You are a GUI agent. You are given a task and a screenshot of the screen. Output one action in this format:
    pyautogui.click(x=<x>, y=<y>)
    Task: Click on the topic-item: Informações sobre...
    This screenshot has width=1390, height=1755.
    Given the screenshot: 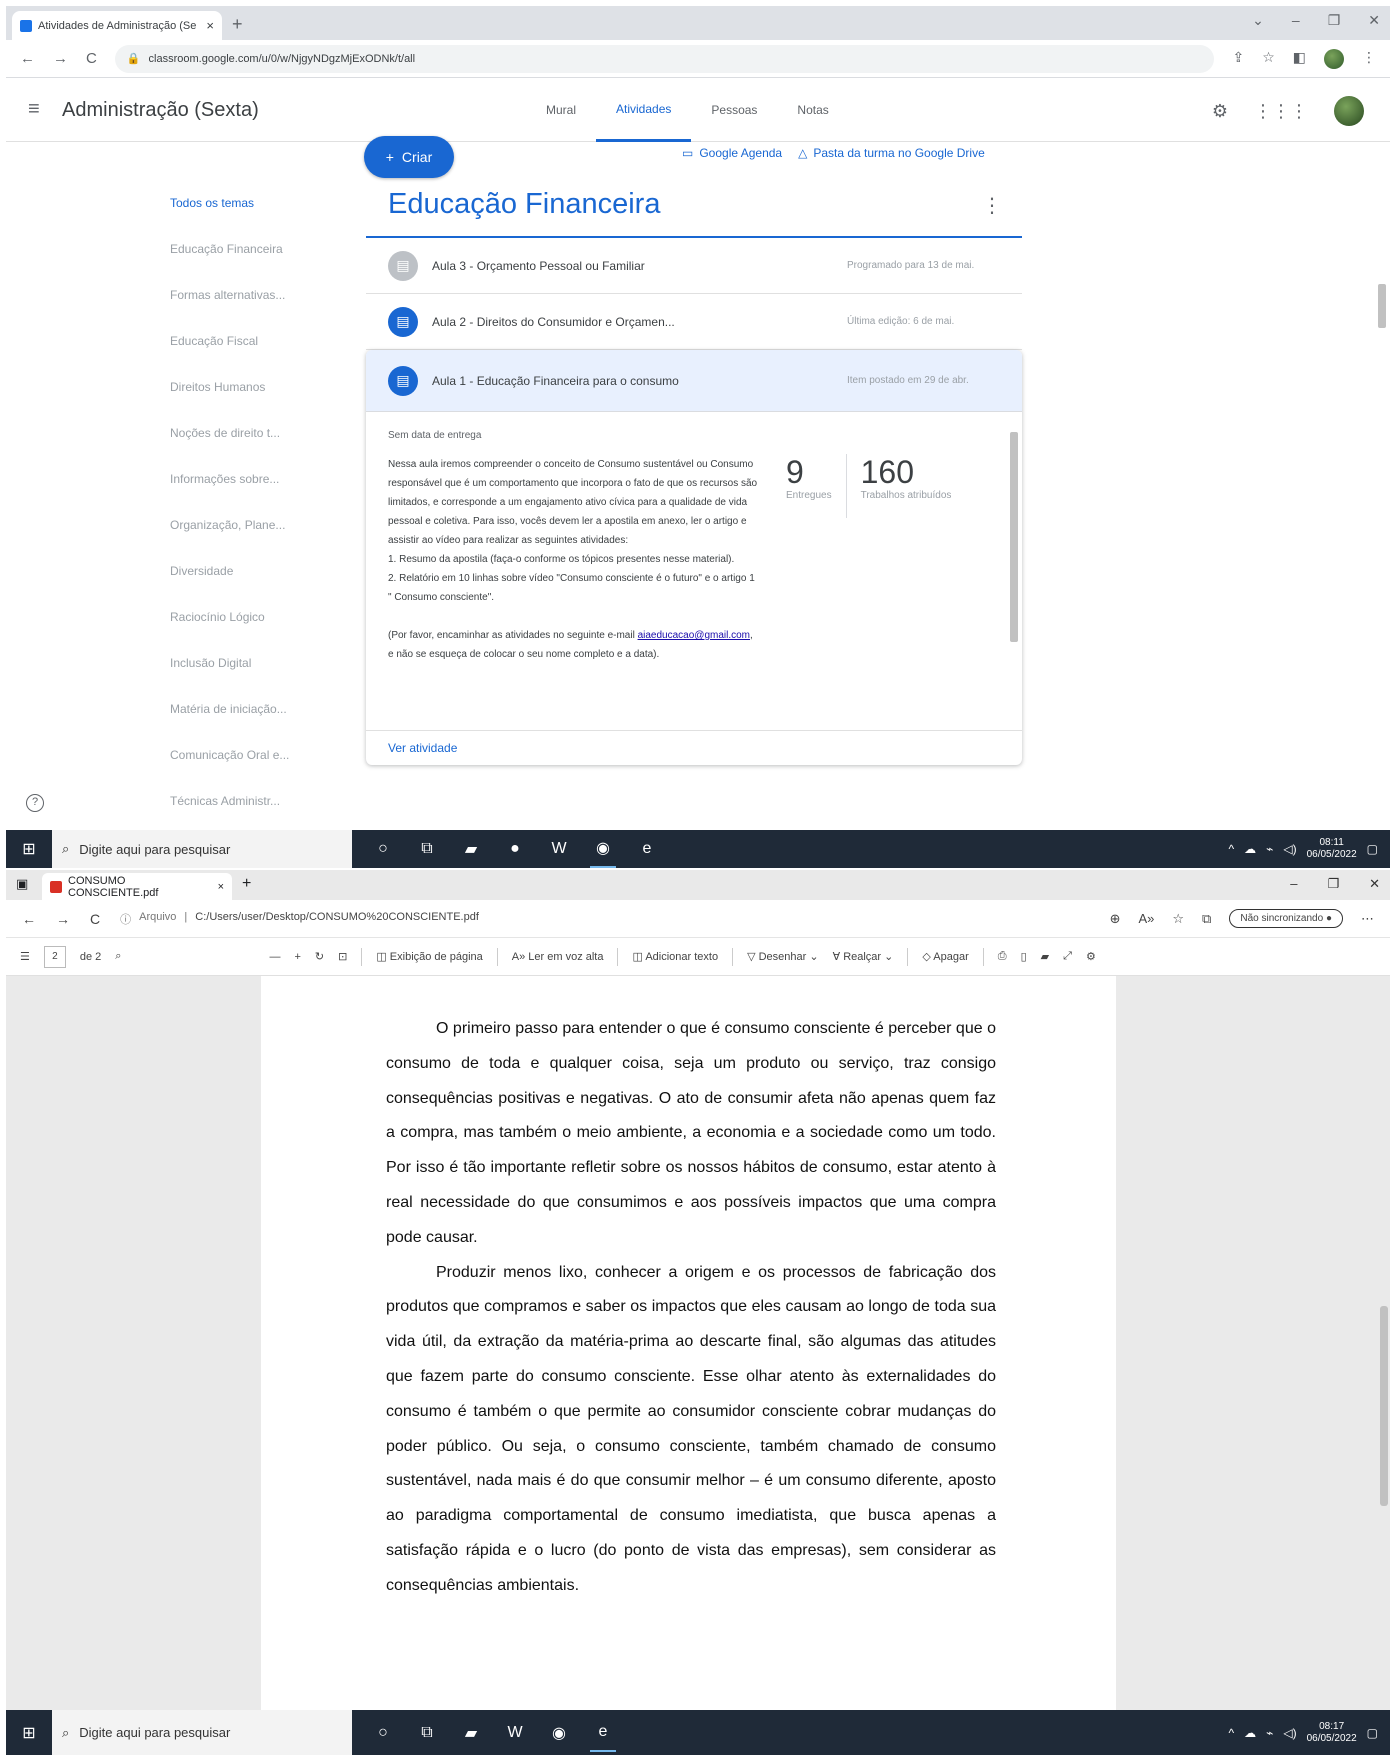 What is the action you would take?
    pyautogui.click(x=240, y=493)
    